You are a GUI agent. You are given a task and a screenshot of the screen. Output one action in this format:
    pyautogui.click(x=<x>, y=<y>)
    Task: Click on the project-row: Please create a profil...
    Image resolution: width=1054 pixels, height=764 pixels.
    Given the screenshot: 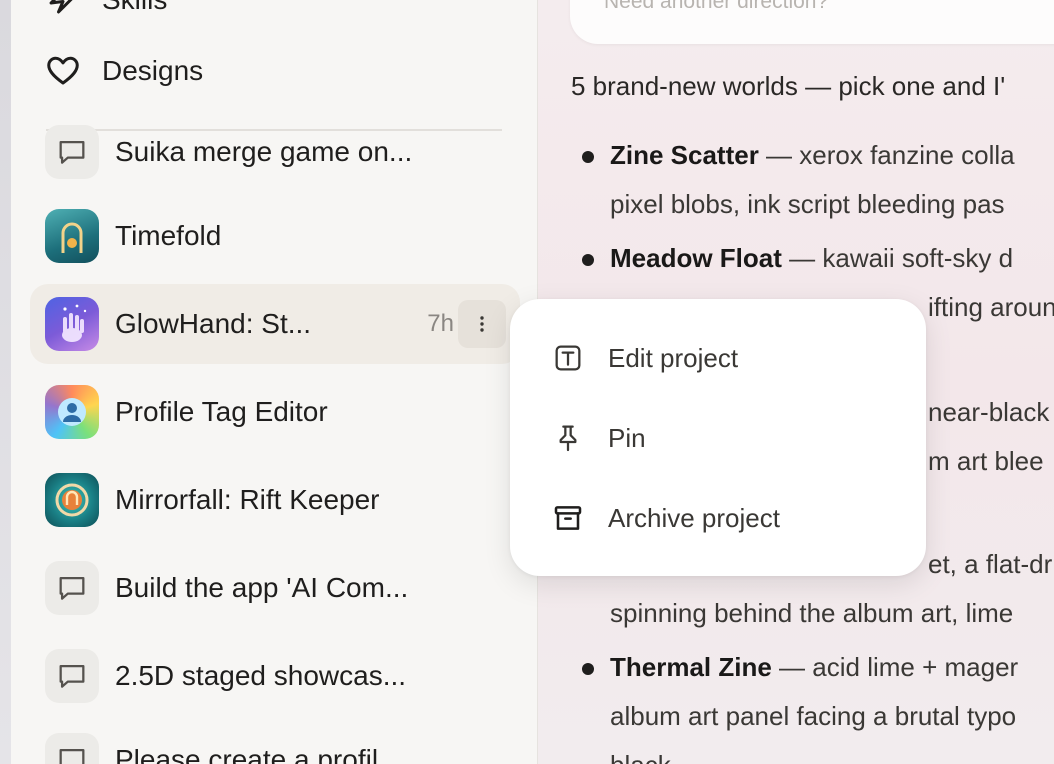 What is the action you would take?
    pyautogui.click(x=275, y=742)
    